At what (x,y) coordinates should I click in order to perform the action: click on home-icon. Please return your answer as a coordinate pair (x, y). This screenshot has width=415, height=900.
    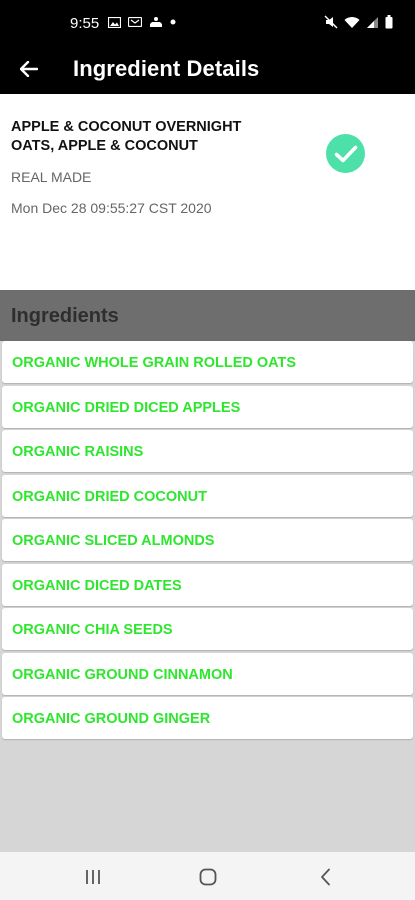
    Looking at the image, I should click on (208, 877).